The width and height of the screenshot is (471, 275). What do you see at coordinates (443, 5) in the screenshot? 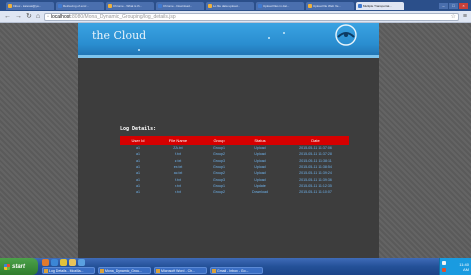
I see `minimize-button: –` at bounding box center [443, 5].